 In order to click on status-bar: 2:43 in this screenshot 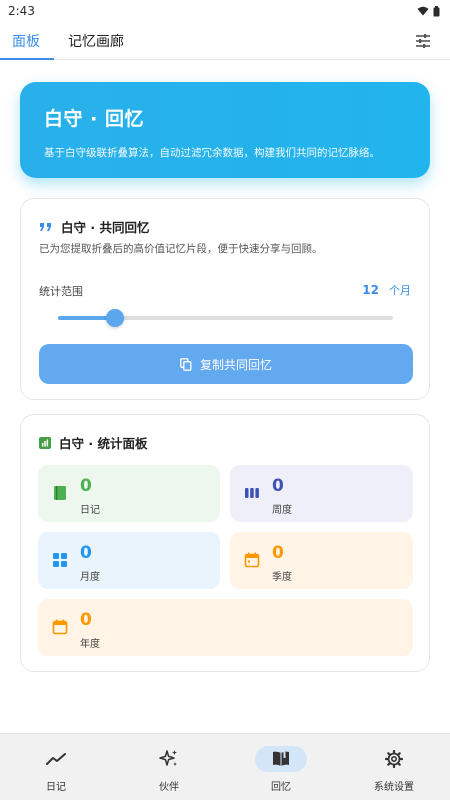, I will do `click(225, 11)`.